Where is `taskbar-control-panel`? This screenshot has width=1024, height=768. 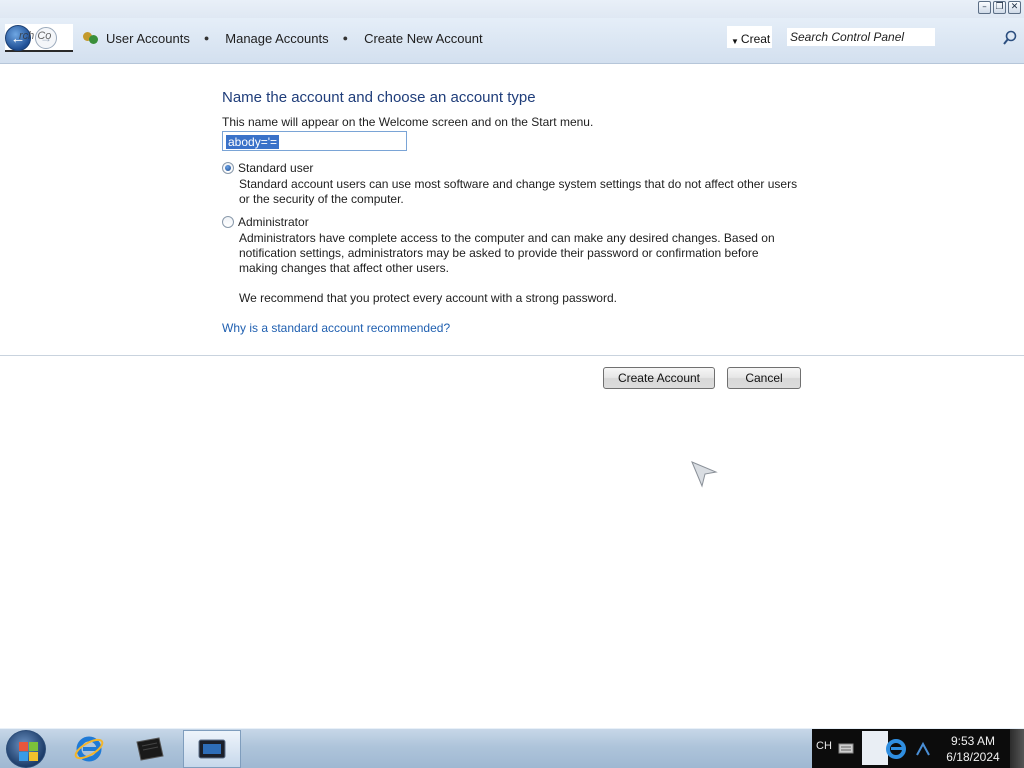
taskbar-control-panel is located at coordinates (212, 749).